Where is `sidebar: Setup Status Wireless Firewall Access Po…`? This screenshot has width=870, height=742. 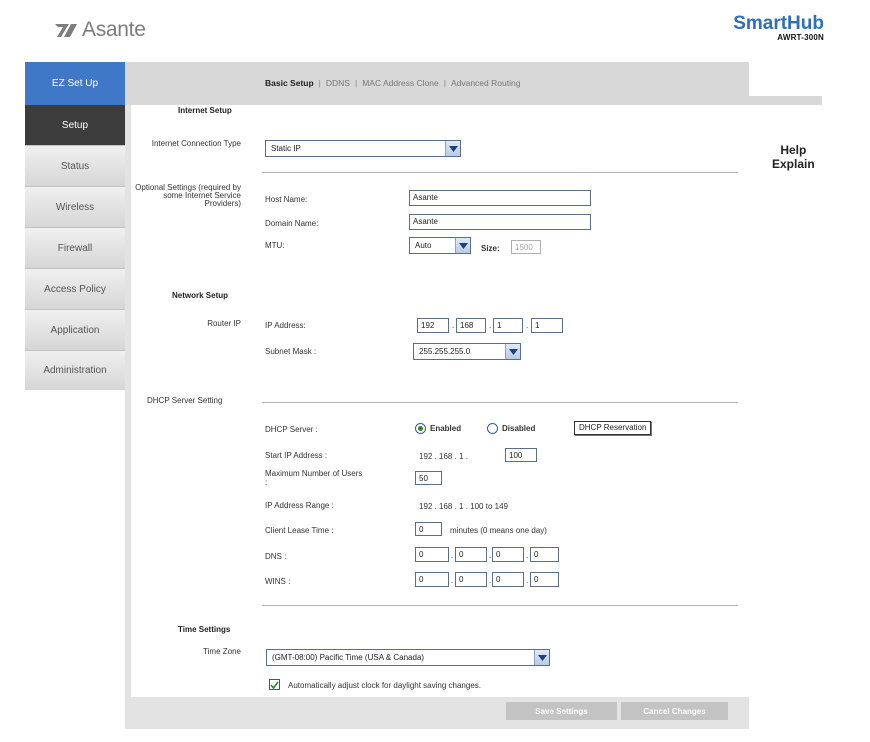 sidebar: Setup Status Wireless Firewall Access Po… is located at coordinates (75, 247).